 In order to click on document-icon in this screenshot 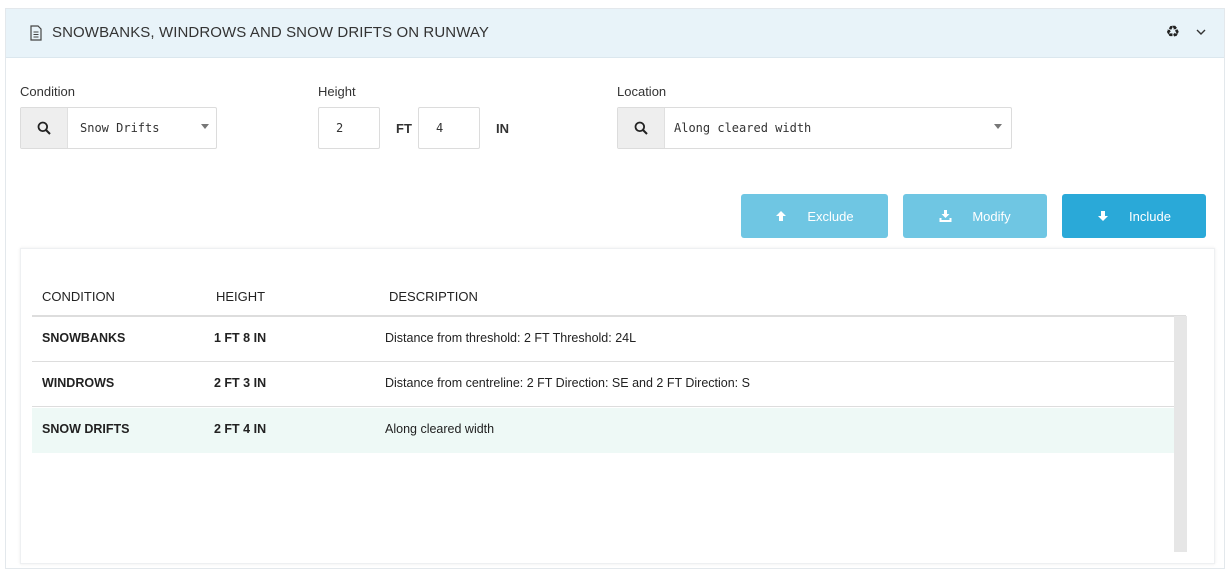, I will do `click(36, 33)`.